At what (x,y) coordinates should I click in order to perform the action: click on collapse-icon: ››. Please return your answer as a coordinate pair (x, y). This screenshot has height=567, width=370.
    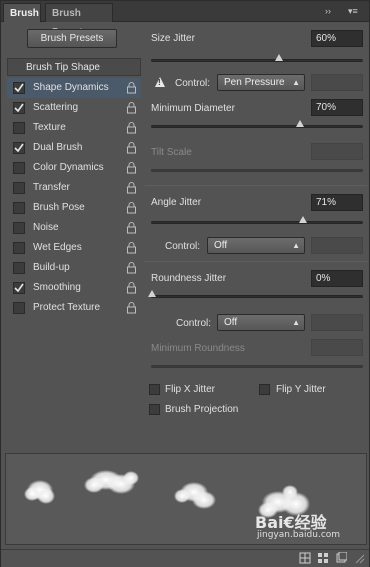
    Looking at the image, I should click on (328, 11).